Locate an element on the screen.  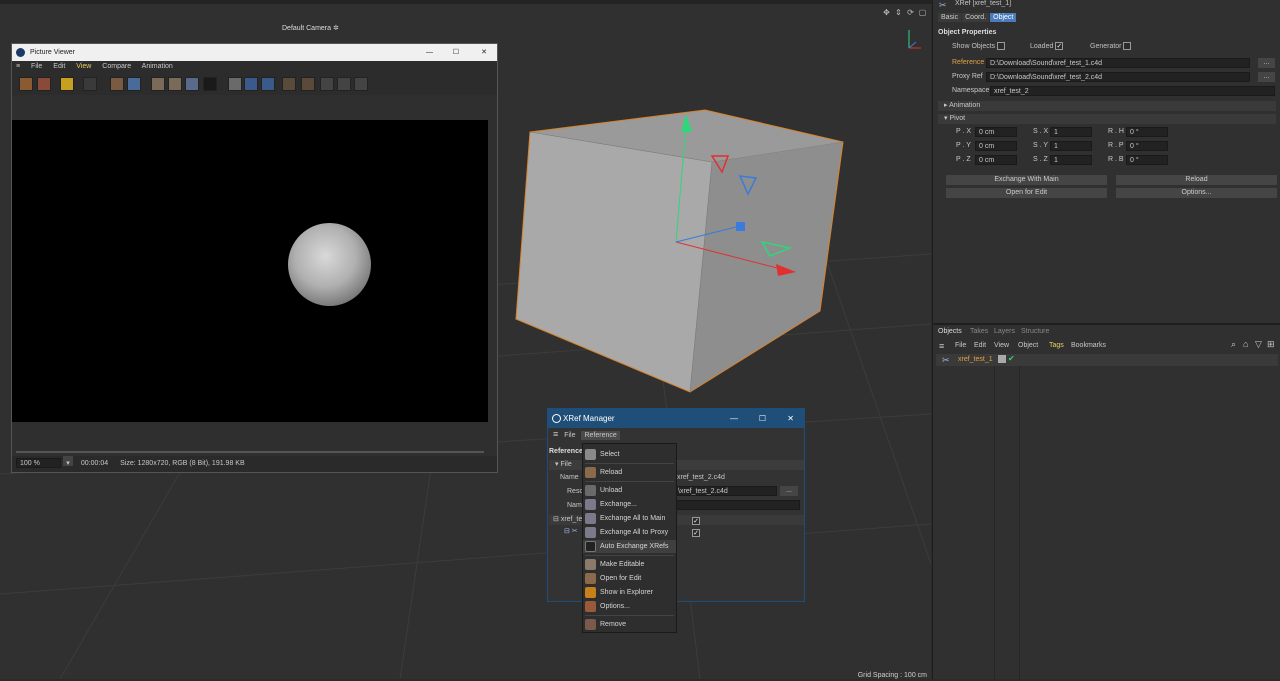
home-icon: ⌂ is located at coordinates (1245, 344).